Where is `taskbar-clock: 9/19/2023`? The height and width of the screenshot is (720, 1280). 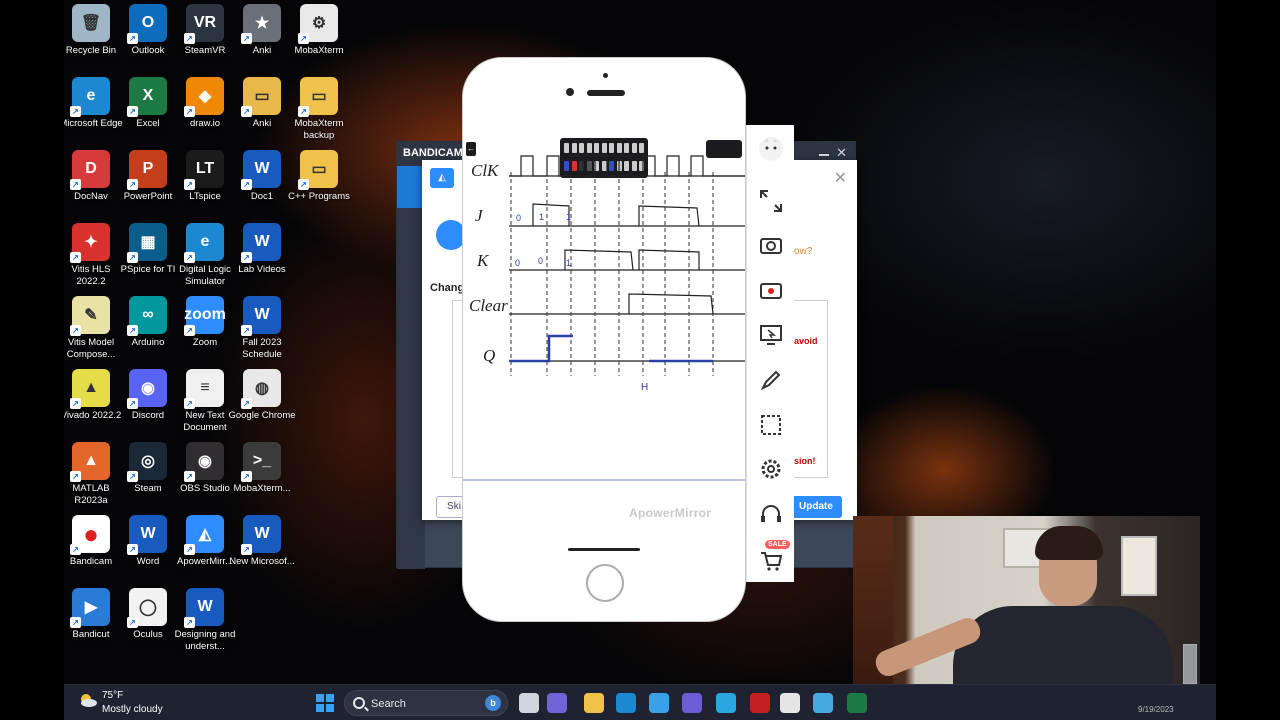 taskbar-clock: 9/19/2023 is located at coordinates (1156, 709).